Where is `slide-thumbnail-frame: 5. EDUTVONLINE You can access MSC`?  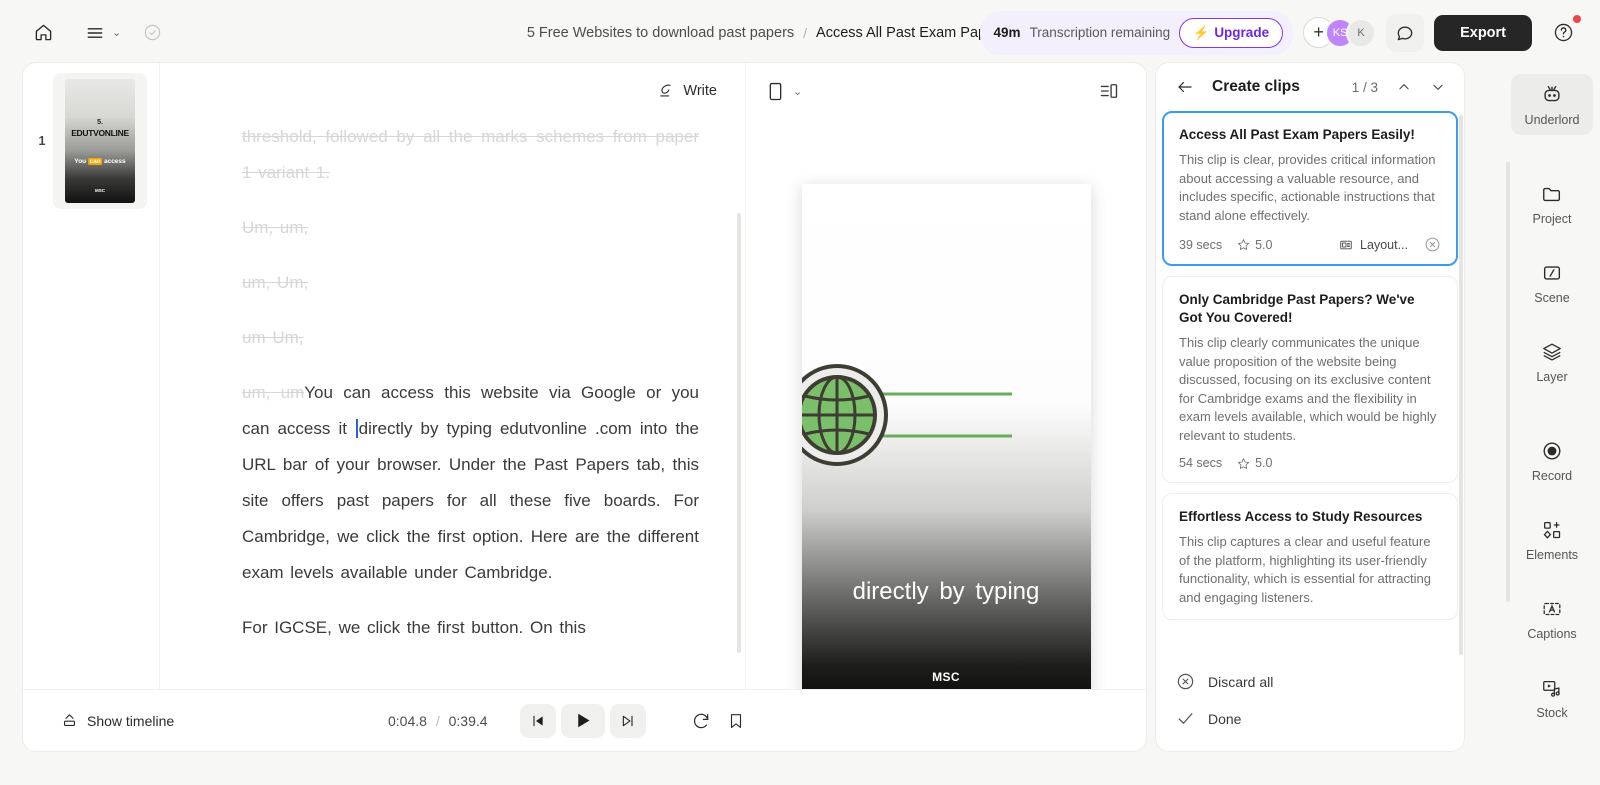 slide-thumbnail-frame: 5. EDUTVONLINE You can access MSC is located at coordinates (100, 141).